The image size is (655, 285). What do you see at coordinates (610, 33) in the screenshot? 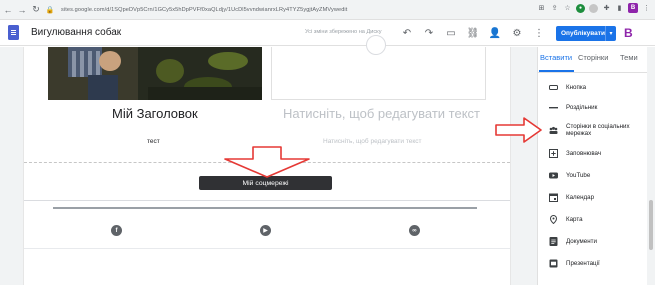
I see `publish-dropdown-icon: ▾` at bounding box center [610, 33].